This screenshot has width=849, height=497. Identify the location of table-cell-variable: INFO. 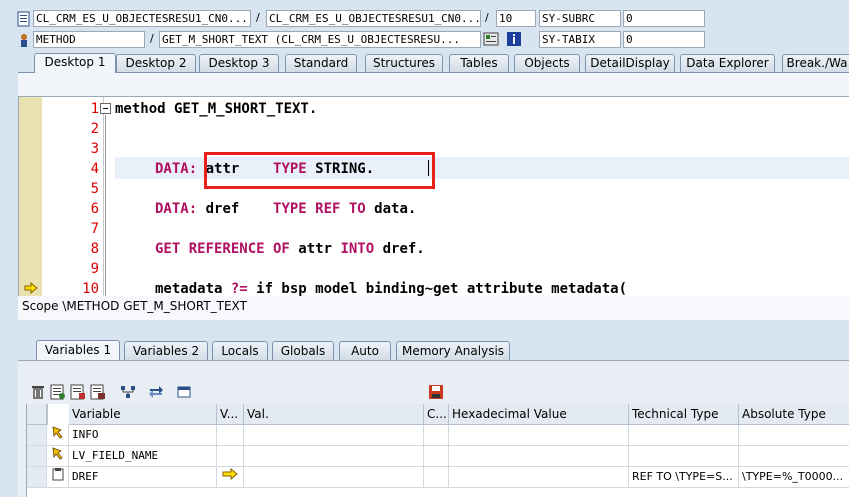
(143, 435).